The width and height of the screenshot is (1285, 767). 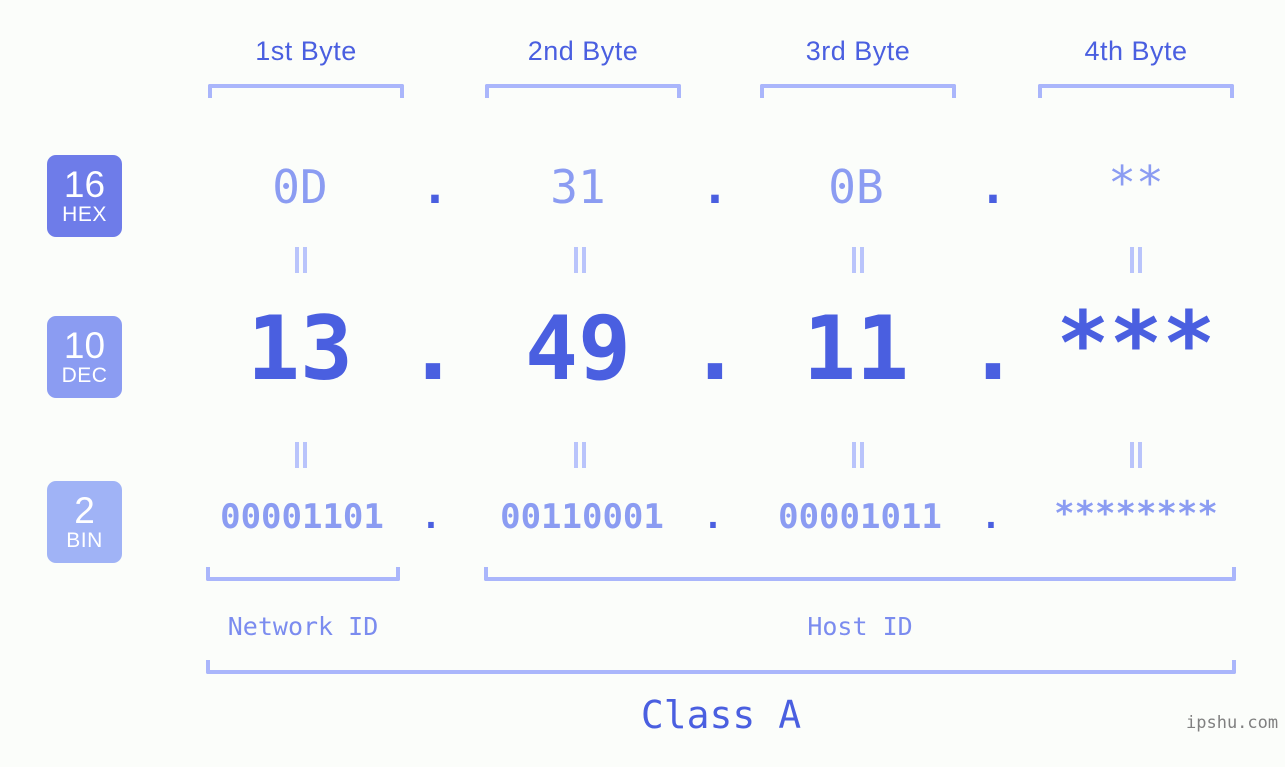 What do you see at coordinates (84, 345) in the screenshot?
I see `base-badge-dec-number: 10` at bounding box center [84, 345].